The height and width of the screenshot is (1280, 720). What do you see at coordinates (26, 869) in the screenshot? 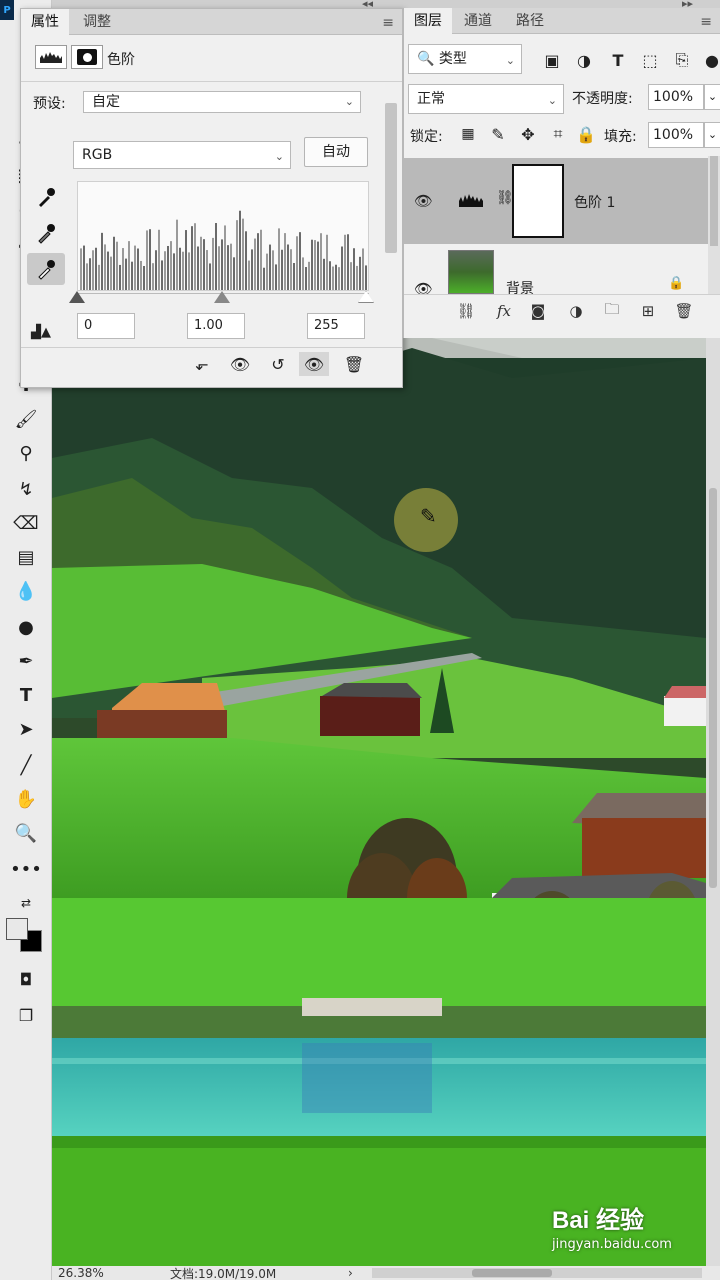
I see `more-tools-icon: •••` at bounding box center [26, 869].